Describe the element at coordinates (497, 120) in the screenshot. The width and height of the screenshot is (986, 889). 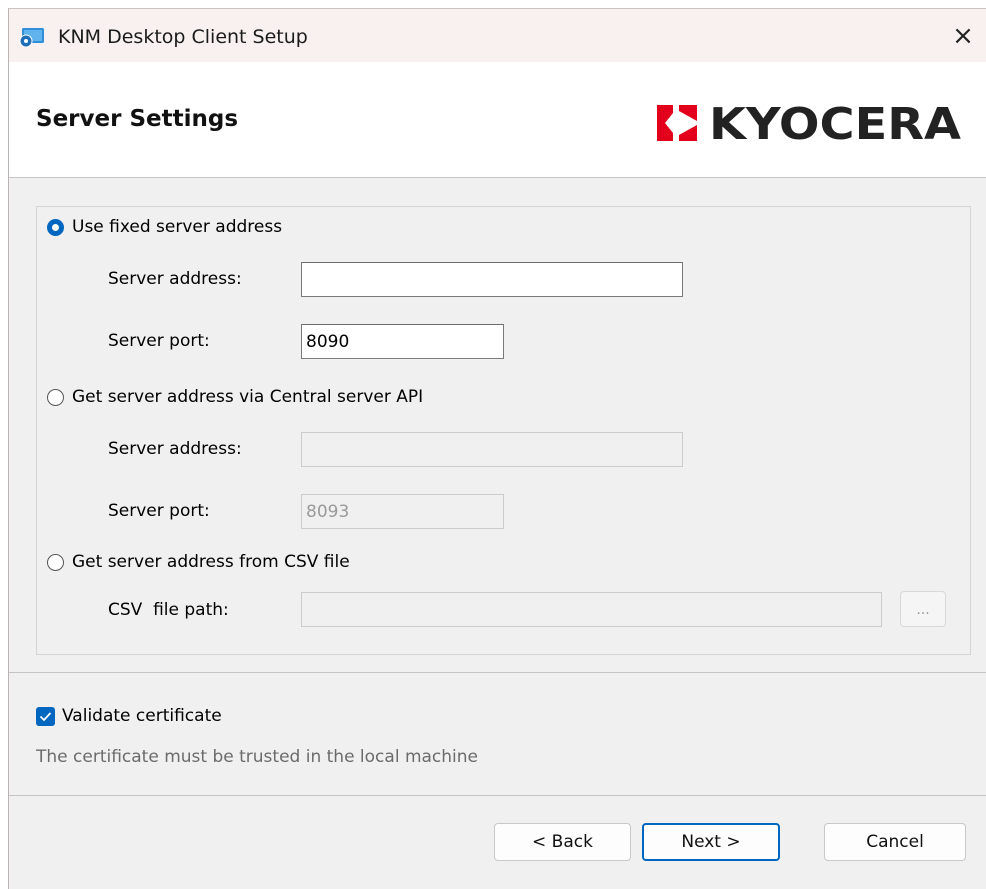
I see `header-banner: Server Settings KYOCERA` at that location.